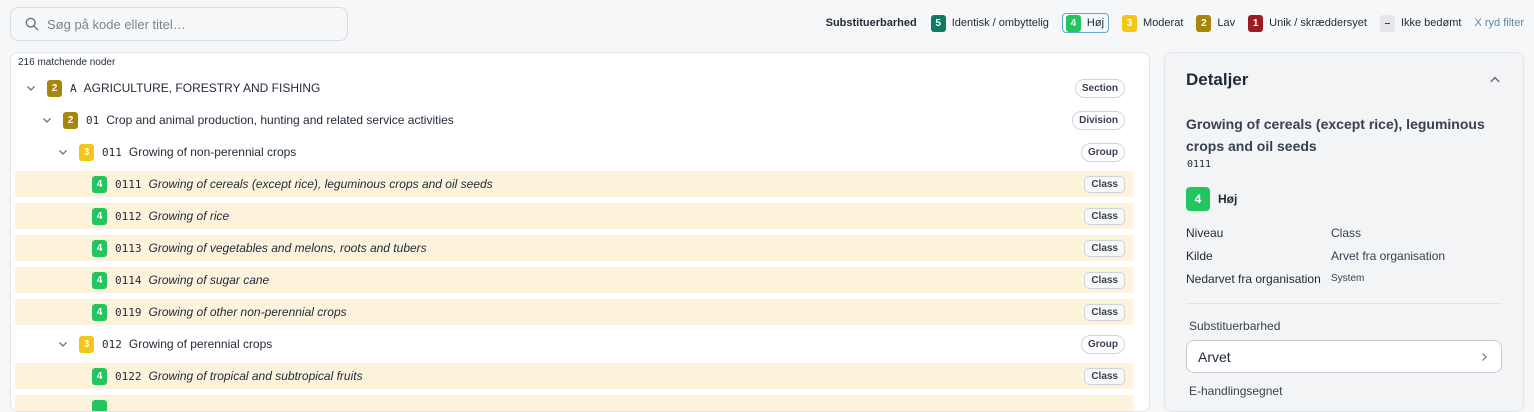 The height and width of the screenshot is (412, 1534). Describe the element at coordinates (1100, 88) in the screenshot. I see `level-badge: Section` at that location.